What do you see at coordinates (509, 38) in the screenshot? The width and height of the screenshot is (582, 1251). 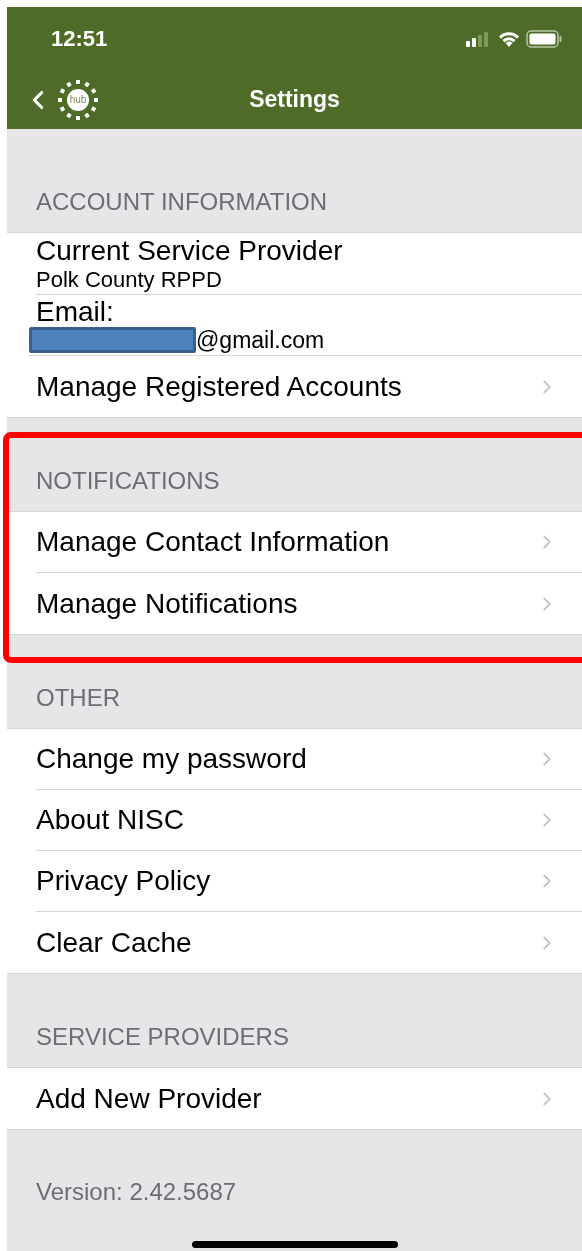 I see `wifi-icon` at bounding box center [509, 38].